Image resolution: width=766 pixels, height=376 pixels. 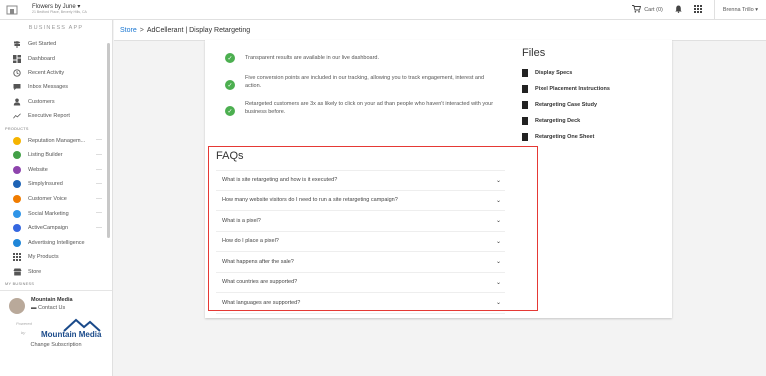 What do you see at coordinates (45, 155) in the screenshot?
I see `product-label: Listing Builder` at bounding box center [45, 155].